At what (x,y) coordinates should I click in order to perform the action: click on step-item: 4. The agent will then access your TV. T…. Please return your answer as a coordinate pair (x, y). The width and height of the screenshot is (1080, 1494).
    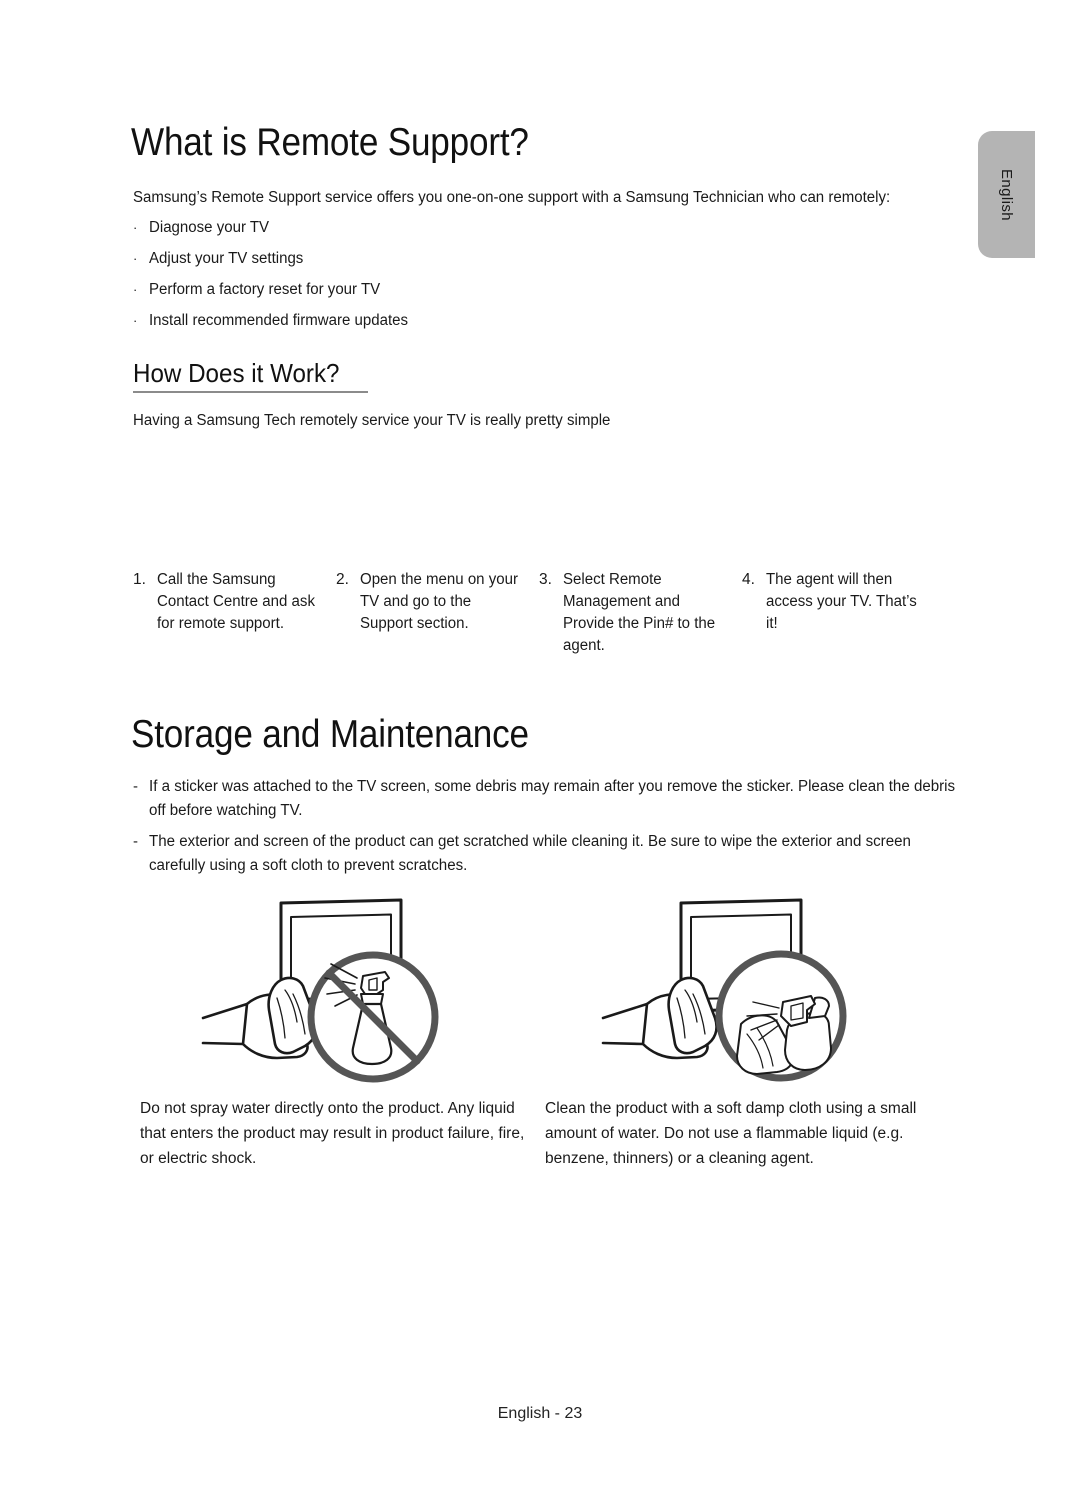
    Looking at the image, I should click on (843, 613).